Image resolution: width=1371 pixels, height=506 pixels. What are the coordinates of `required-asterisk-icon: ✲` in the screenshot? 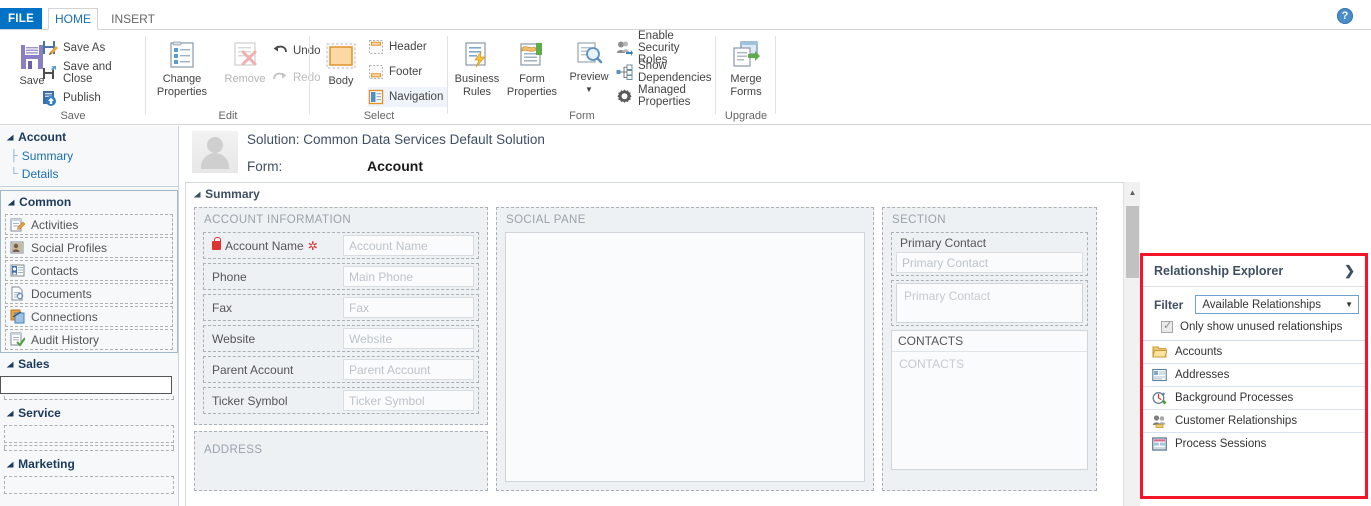 It's located at (312, 245).